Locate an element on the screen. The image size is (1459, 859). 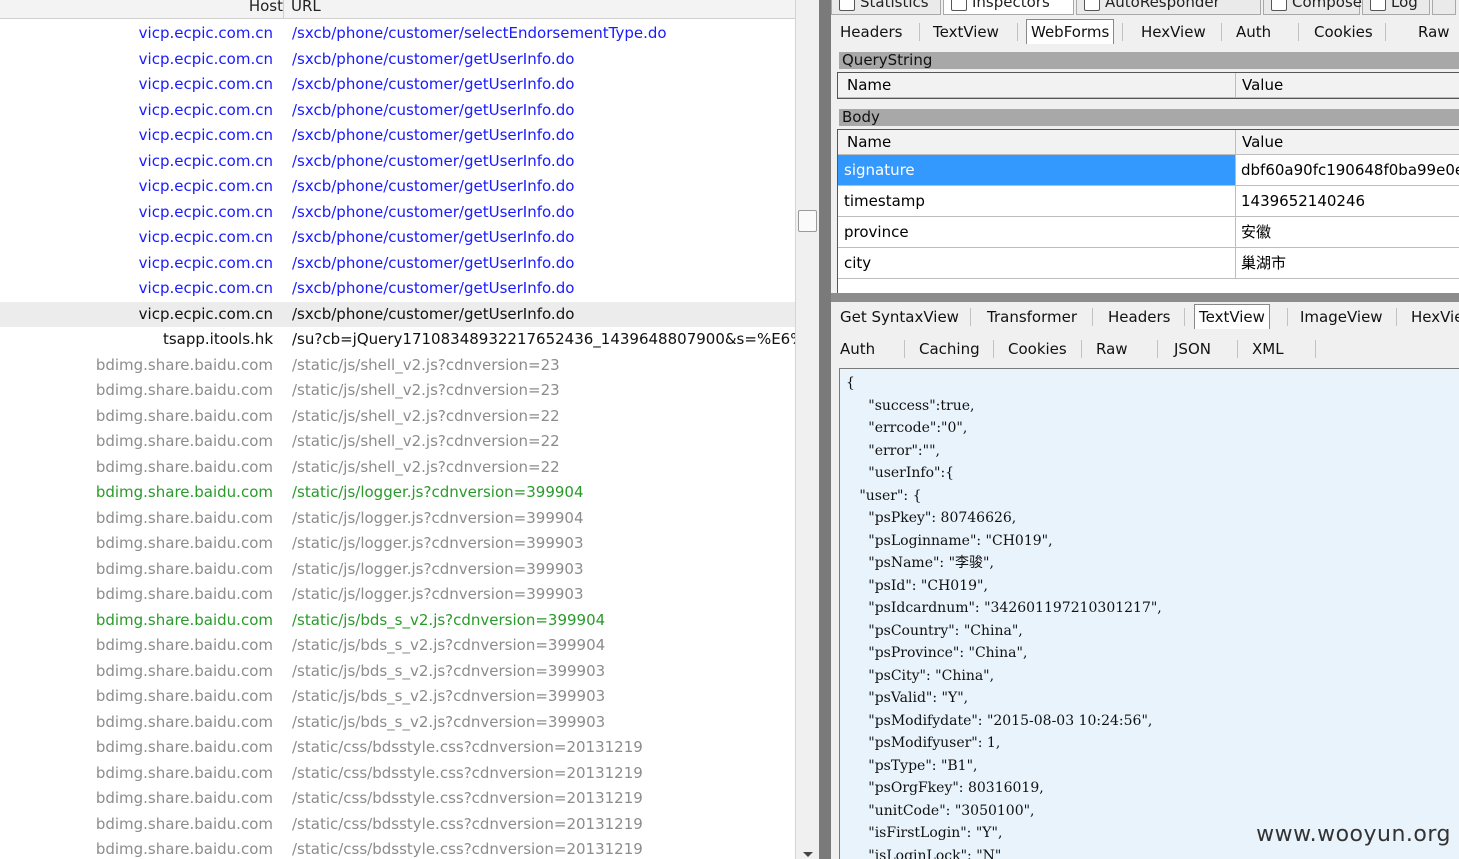
request-tab-auth: Auth is located at coordinates (1253, 32).